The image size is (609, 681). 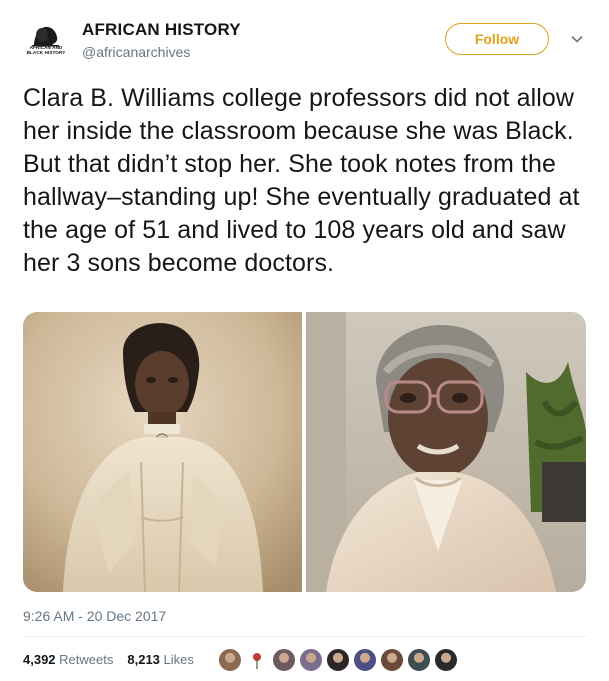 I want to click on retweets-label: Retweets, so click(x=86, y=659).